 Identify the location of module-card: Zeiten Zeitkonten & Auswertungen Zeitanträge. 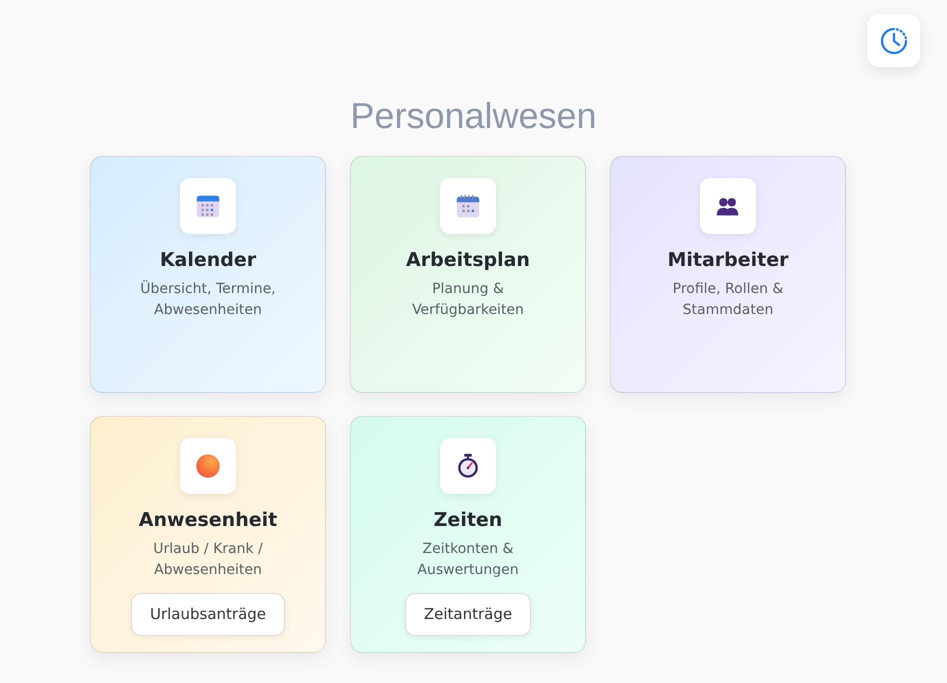
(468, 534).